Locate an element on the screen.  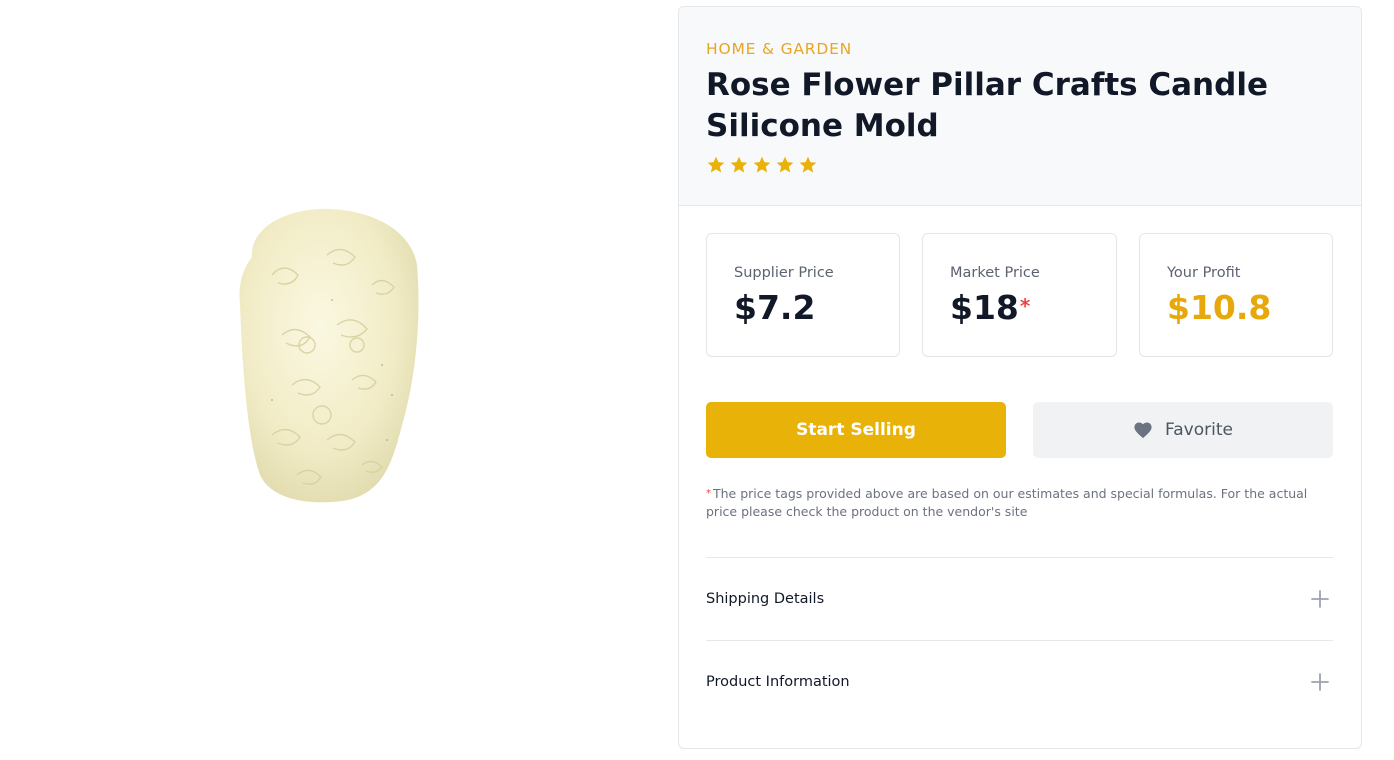
product-category: HOME & GARDEN is located at coordinates (1020, 49).